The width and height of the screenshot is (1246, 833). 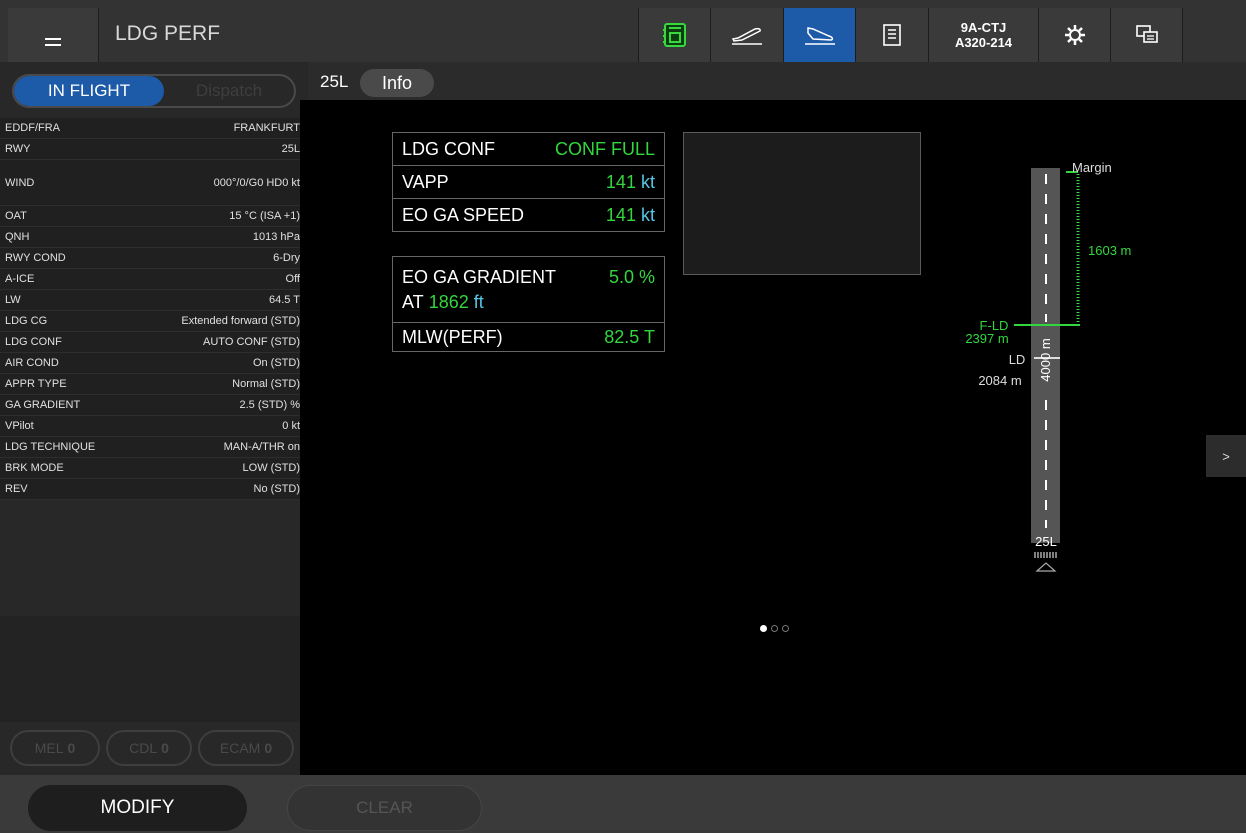 What do you see at coordinates (271, 468) in the screenshot?
I see `param-value: LOW (STD)` at bounding box center [271, 468].